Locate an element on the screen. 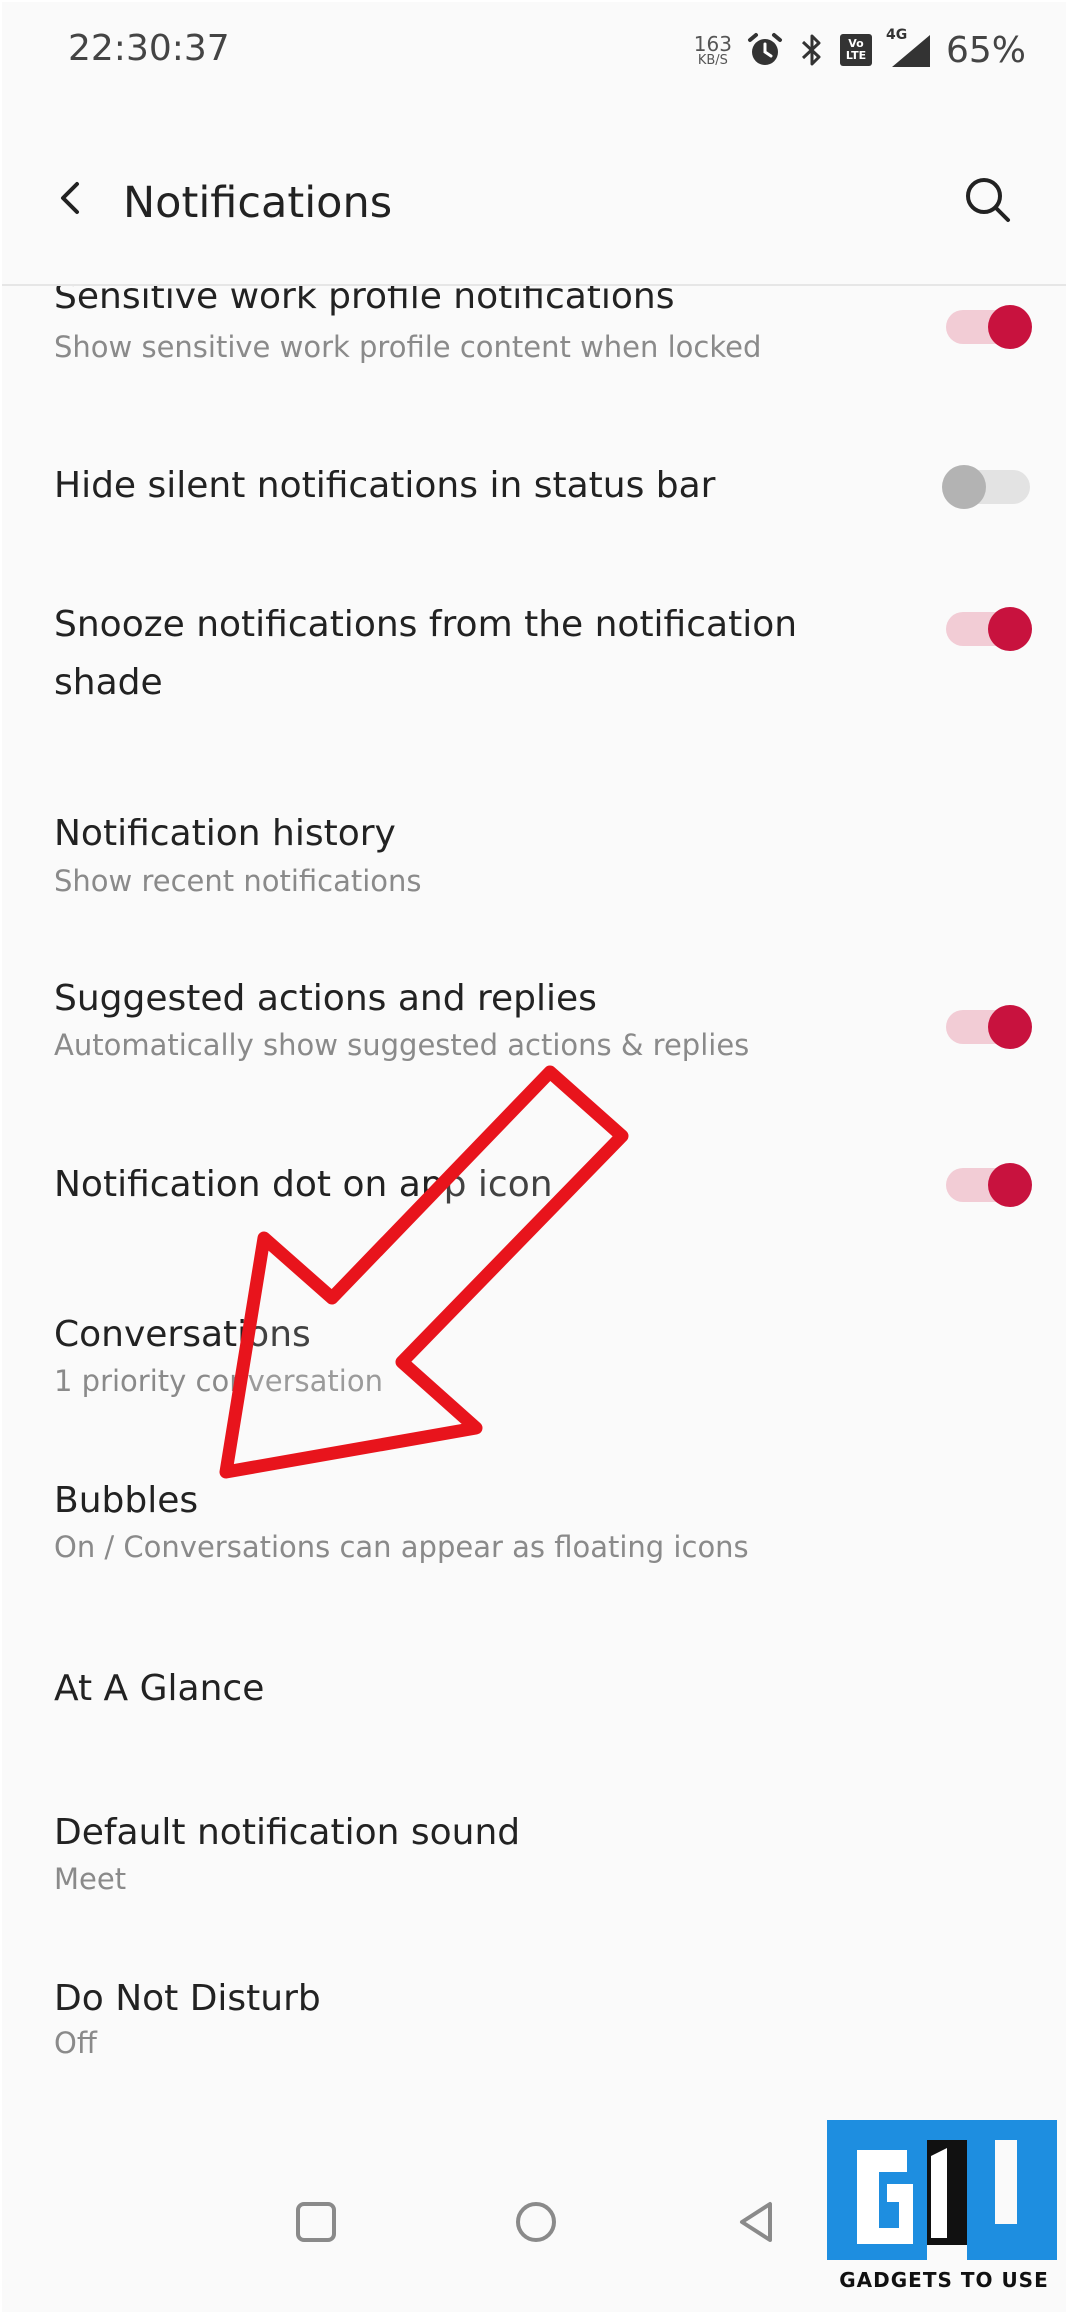 This screenshot has width=1068, height=2316. setting-default-notification-sound: Default notification sound Meet is located at coordinates (534, 1869).